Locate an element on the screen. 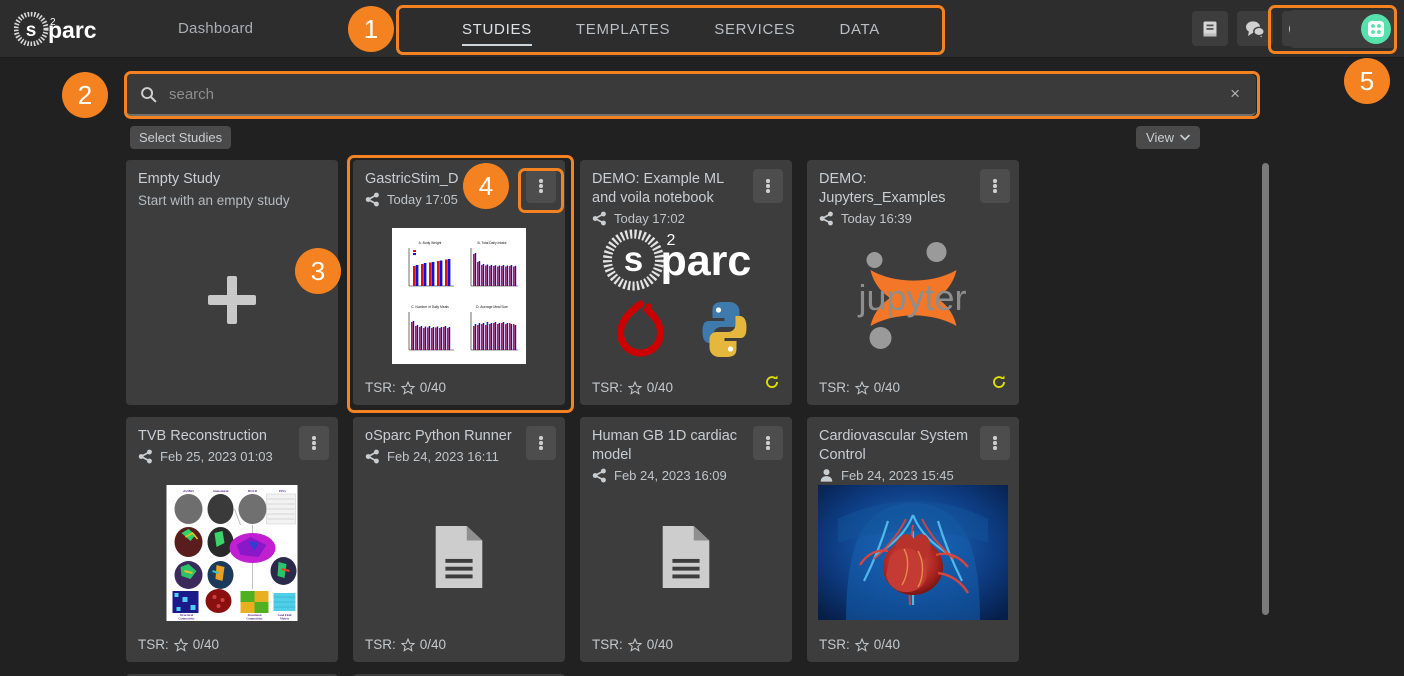 This screenshot has height=676, width=1404. clear-search-icon: × is located at coordinates (1235, 94).